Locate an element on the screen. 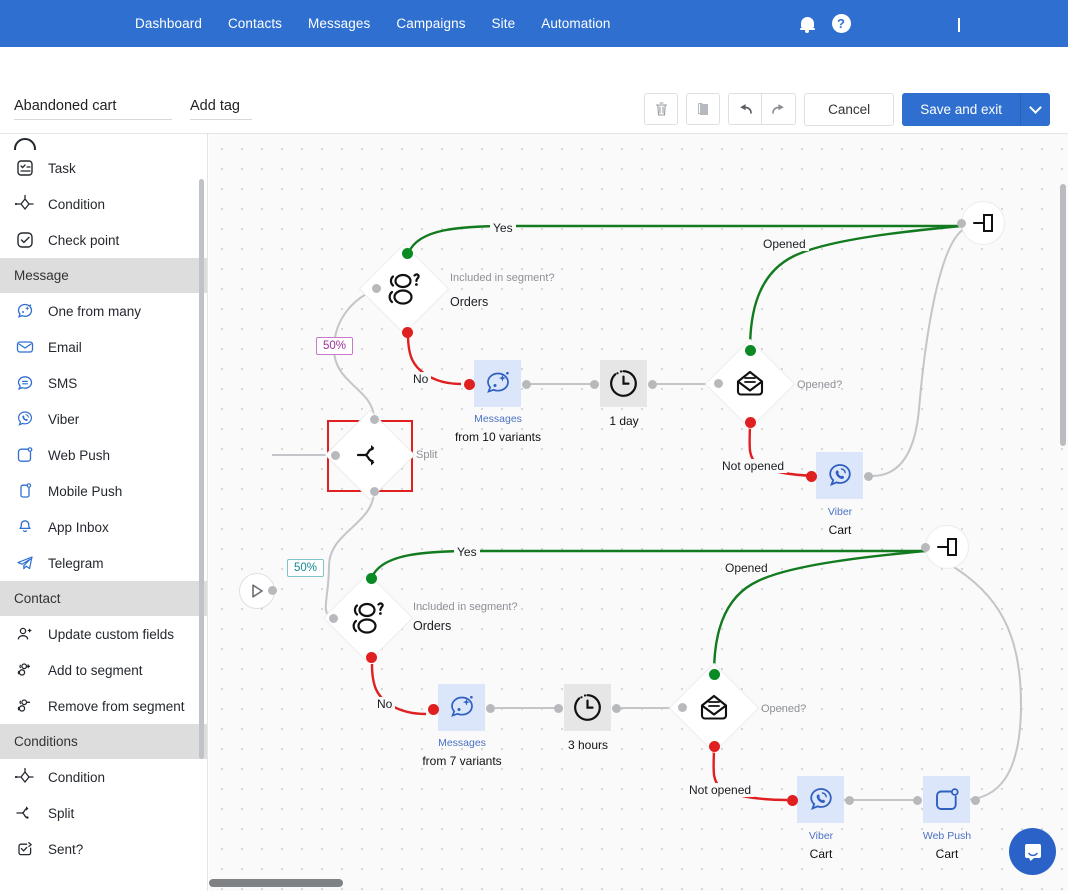 This screenshot has height=891, width=1068. nav-link-messages: Messages is located at coordinates (339, 23).